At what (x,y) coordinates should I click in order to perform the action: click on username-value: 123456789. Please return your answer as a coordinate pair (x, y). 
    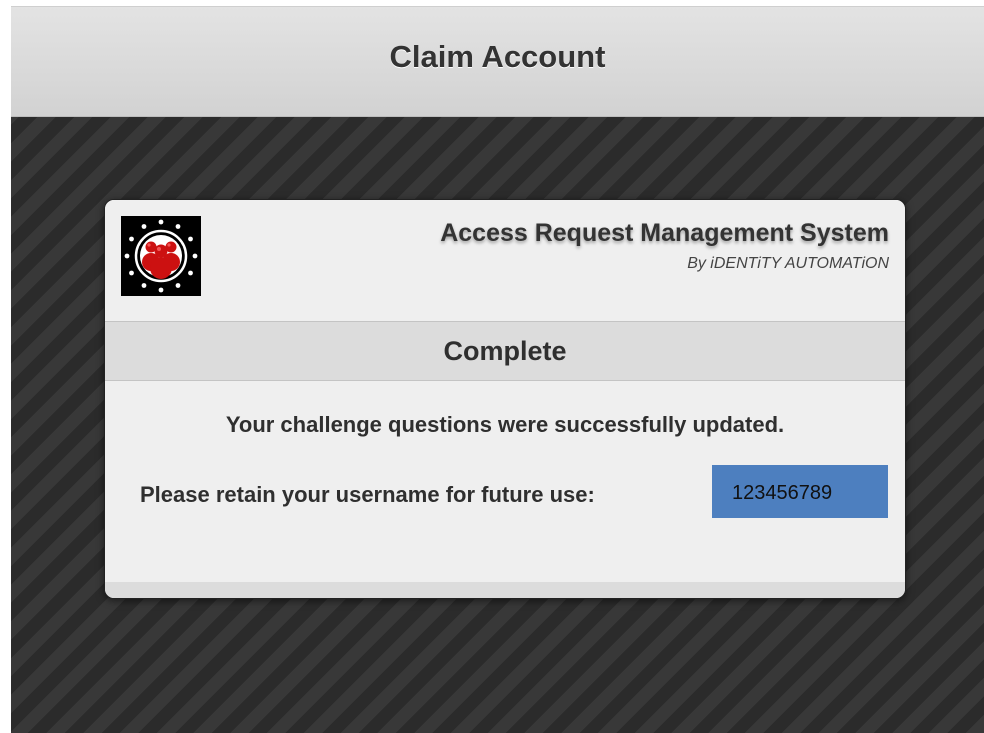
    Looking at the image, I should click on (782, 493).